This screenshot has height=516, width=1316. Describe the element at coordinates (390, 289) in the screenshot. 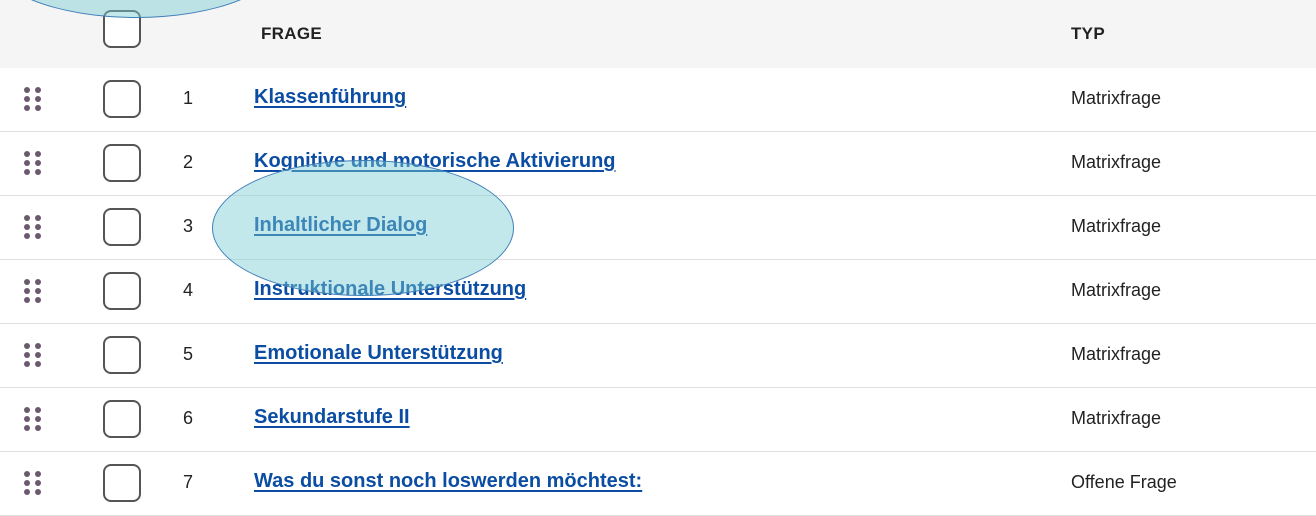

I see `question-link: Instruktionale Unterstützung` at that location.